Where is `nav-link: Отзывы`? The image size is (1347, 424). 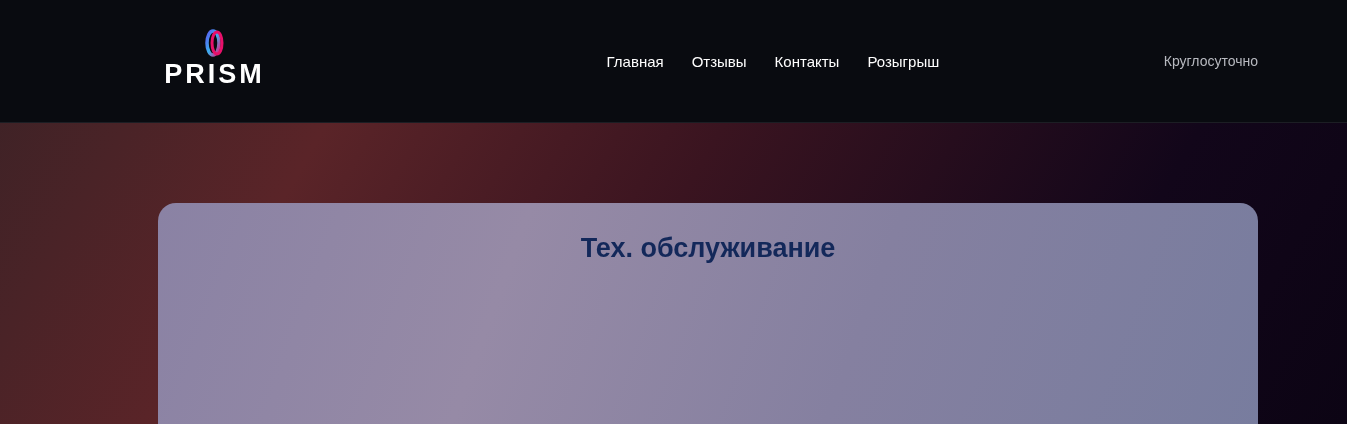 nav-link: Отзывы is located at coordinates (719, 61).